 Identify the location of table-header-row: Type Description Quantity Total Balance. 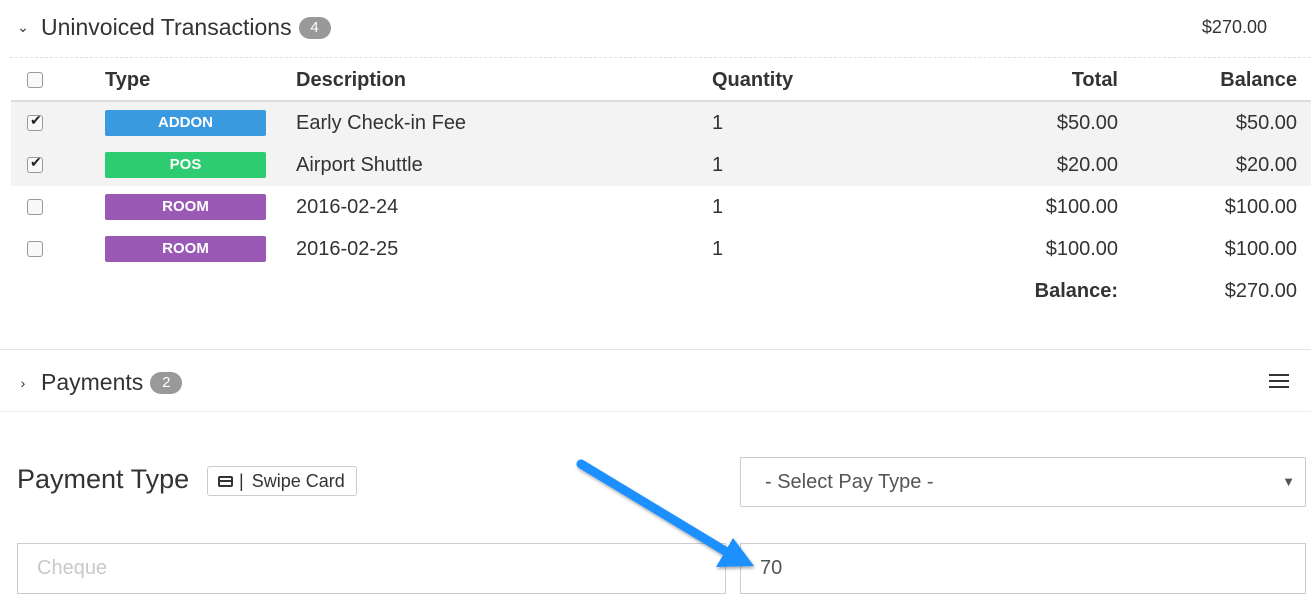
(661, 81).